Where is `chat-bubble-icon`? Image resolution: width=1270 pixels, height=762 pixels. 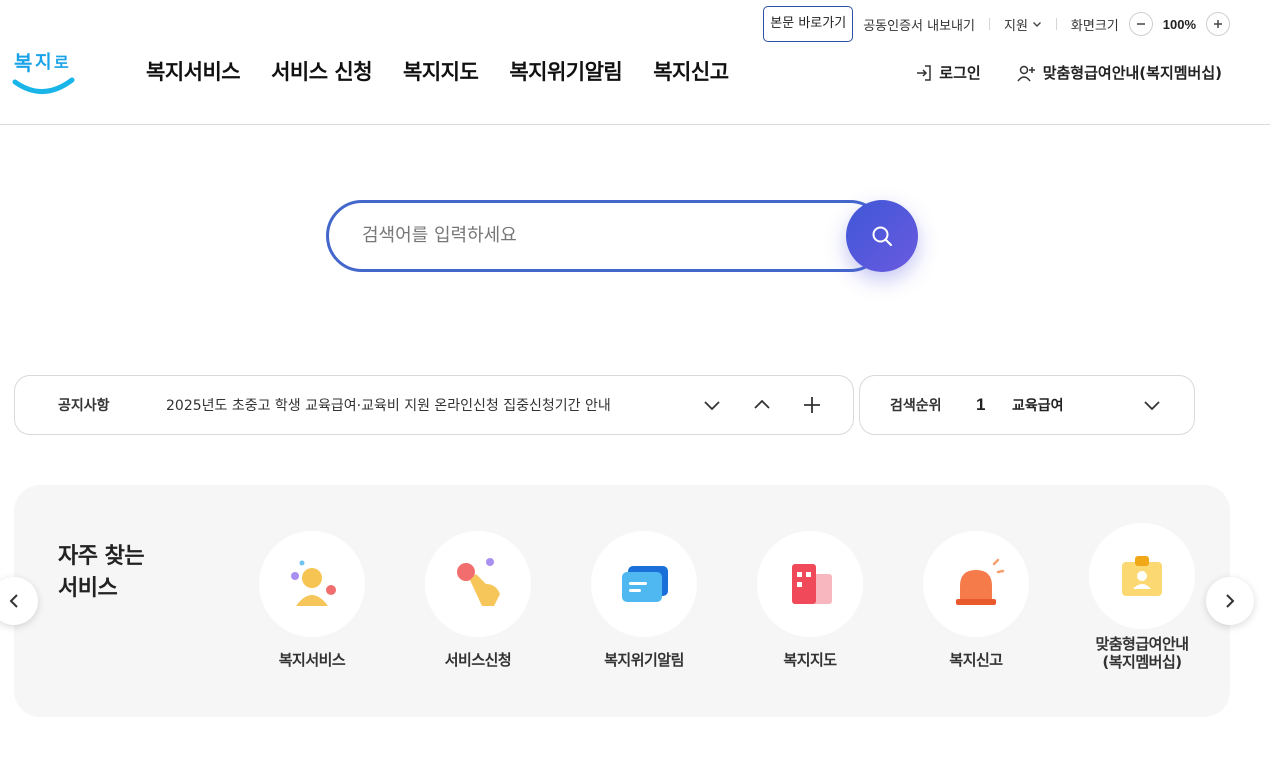 chat-bubble-icon is located at coordinates (645, 584).